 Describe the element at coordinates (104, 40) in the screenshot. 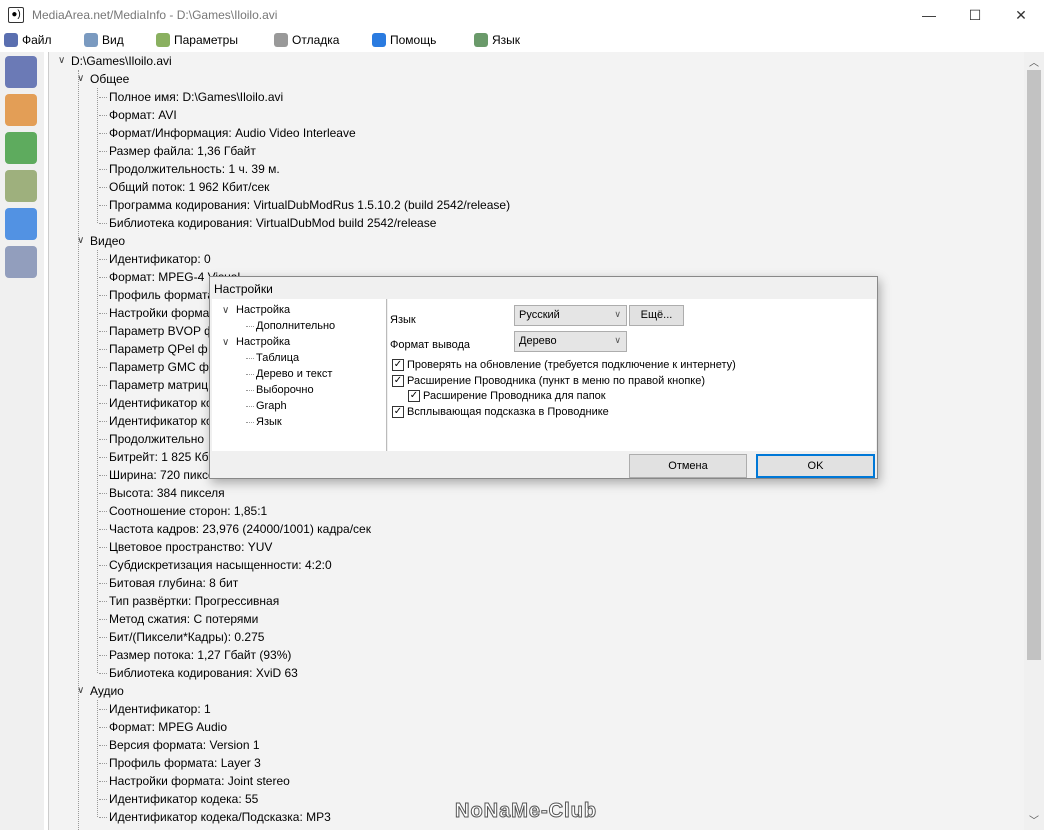

I see `menu-1: Вид` at that location.